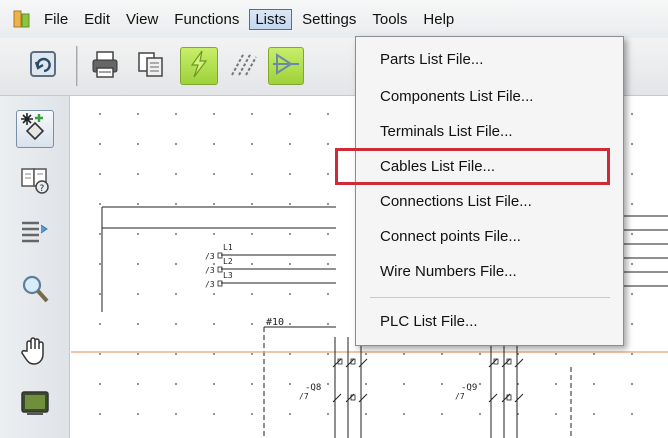 The width and height of the screenshot is (668, 438). I want to click on toolbar-separator, so click(77, 66).